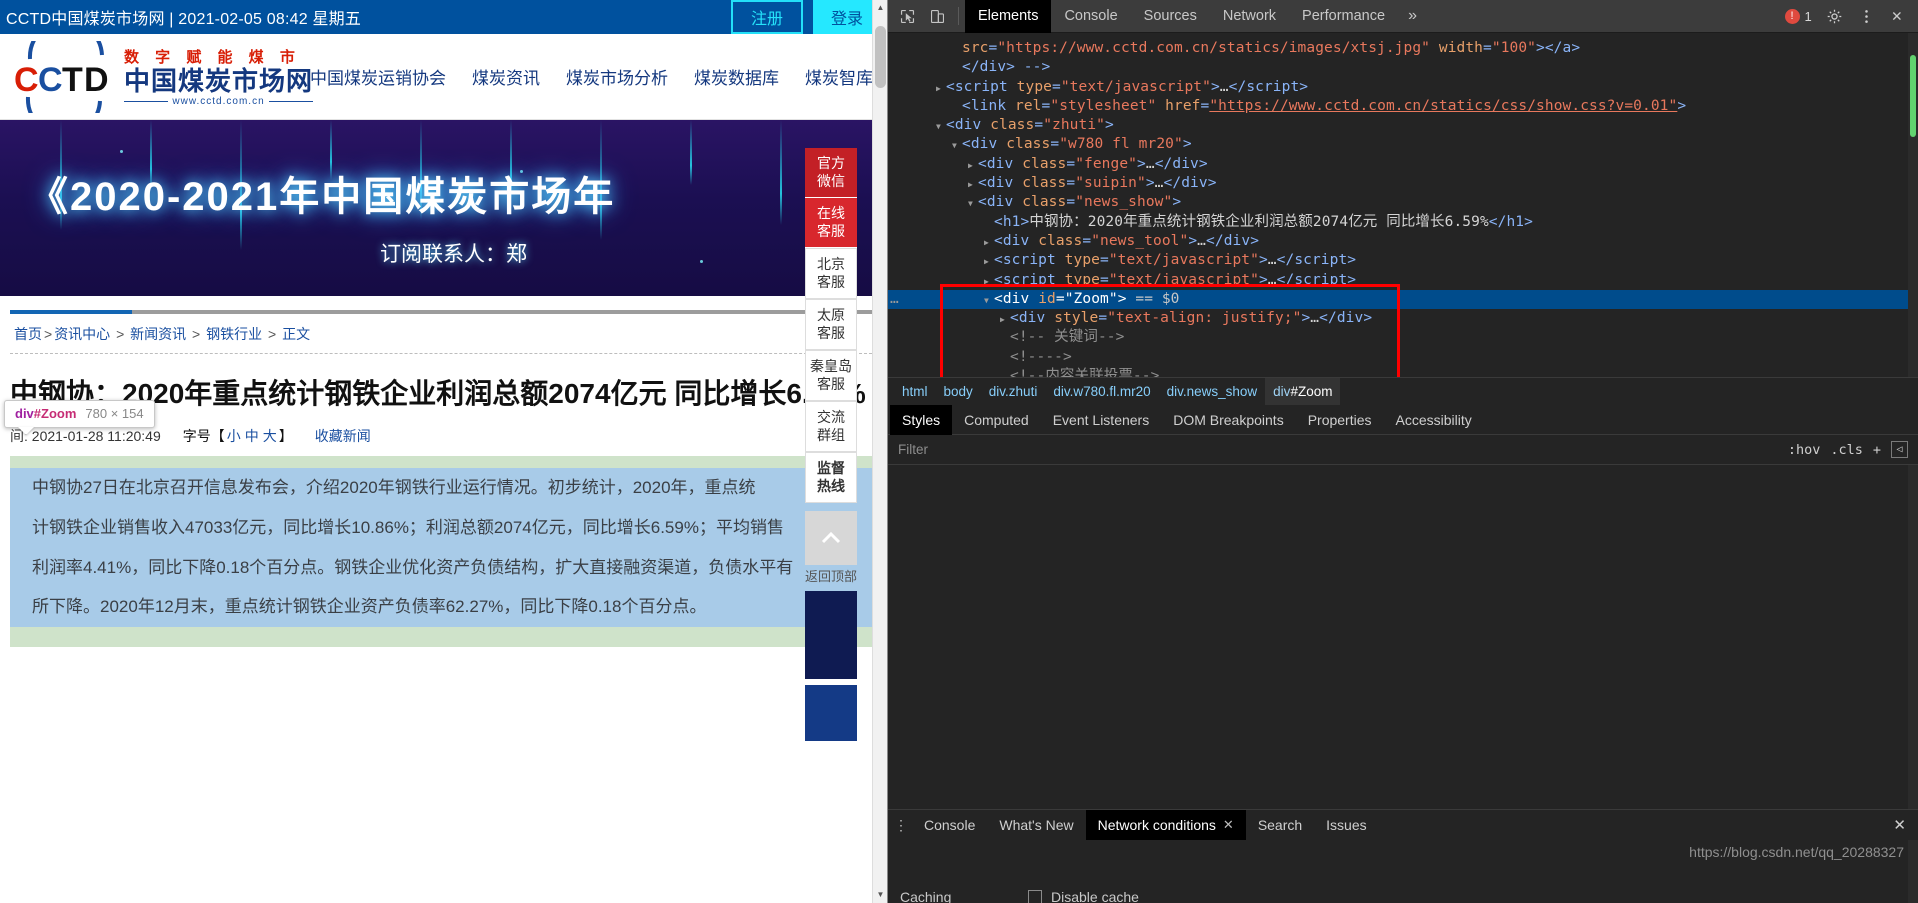  What do you see at coordinates (831, 634) in the screenshot?
I see `rail-ad-thumbnail` at bounding box center [831, 634].